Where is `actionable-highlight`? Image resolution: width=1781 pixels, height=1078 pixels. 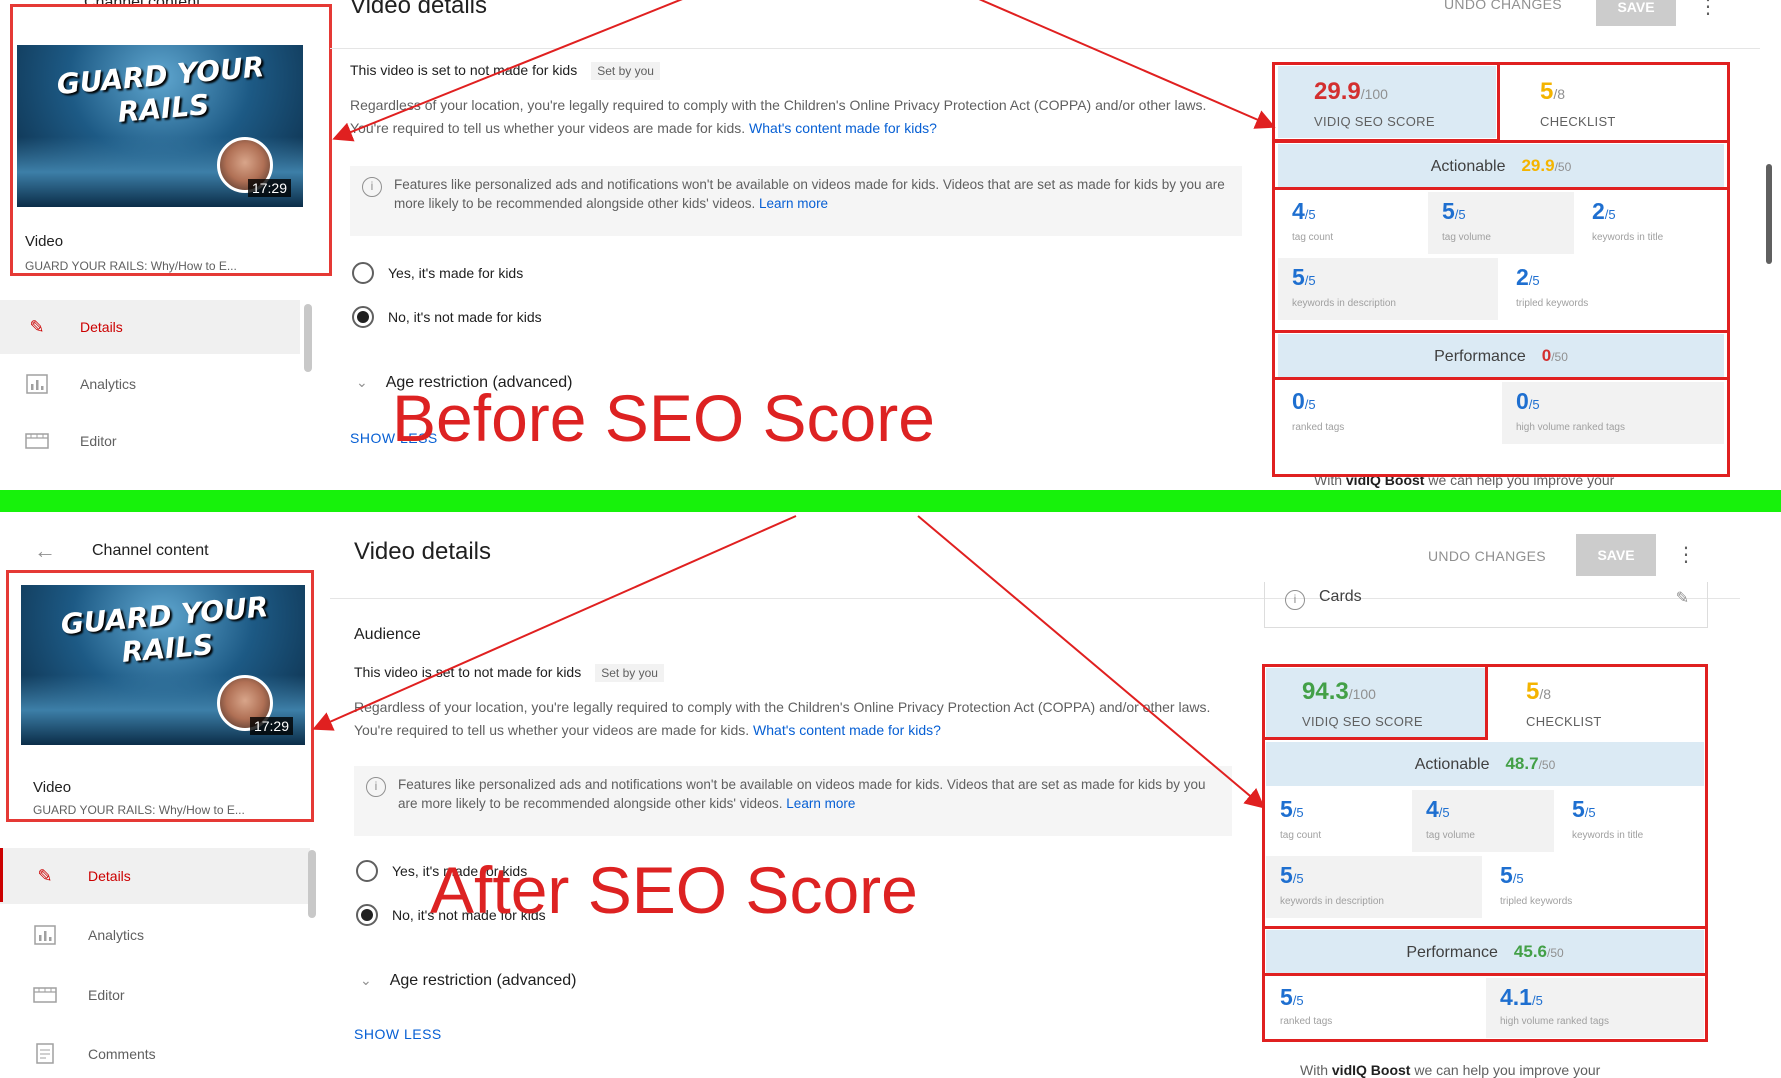
actionable-highlight is located at coordinates (1501, 165).